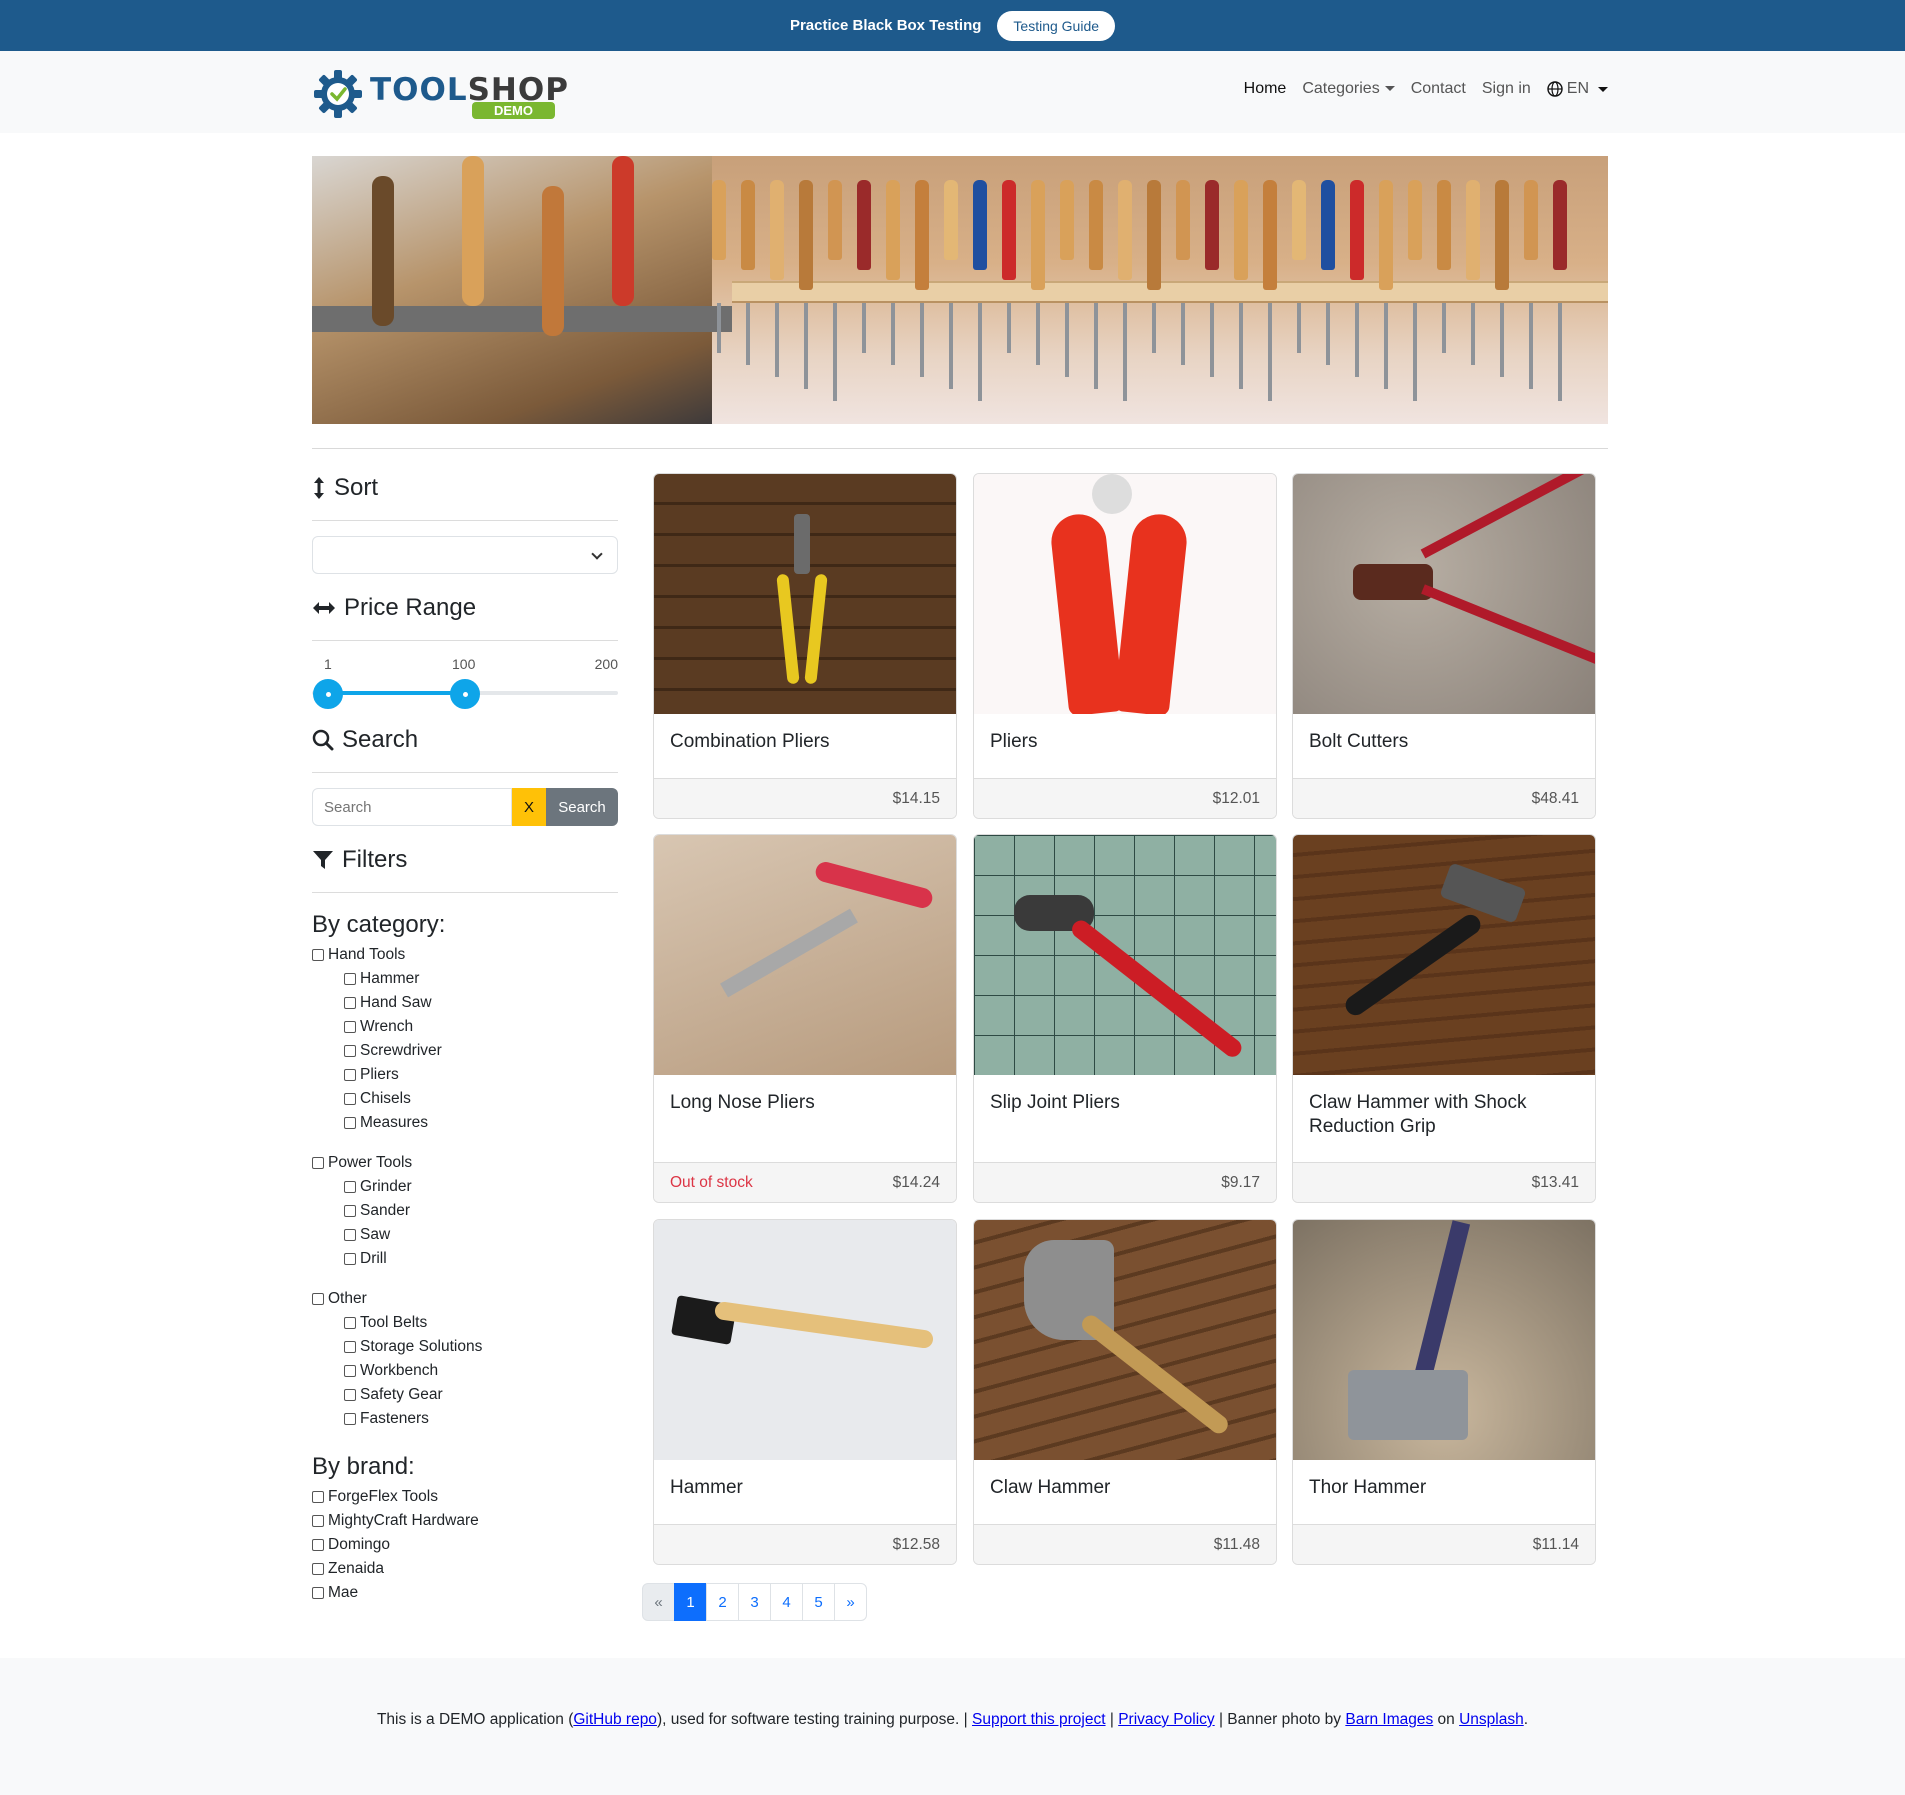 This screenshot has width=1905, height=1795. What do you see at coordinates (805, 1544) in the screenshot?
I see `product-footer: $12.58` at bounding box center [805, 1544].